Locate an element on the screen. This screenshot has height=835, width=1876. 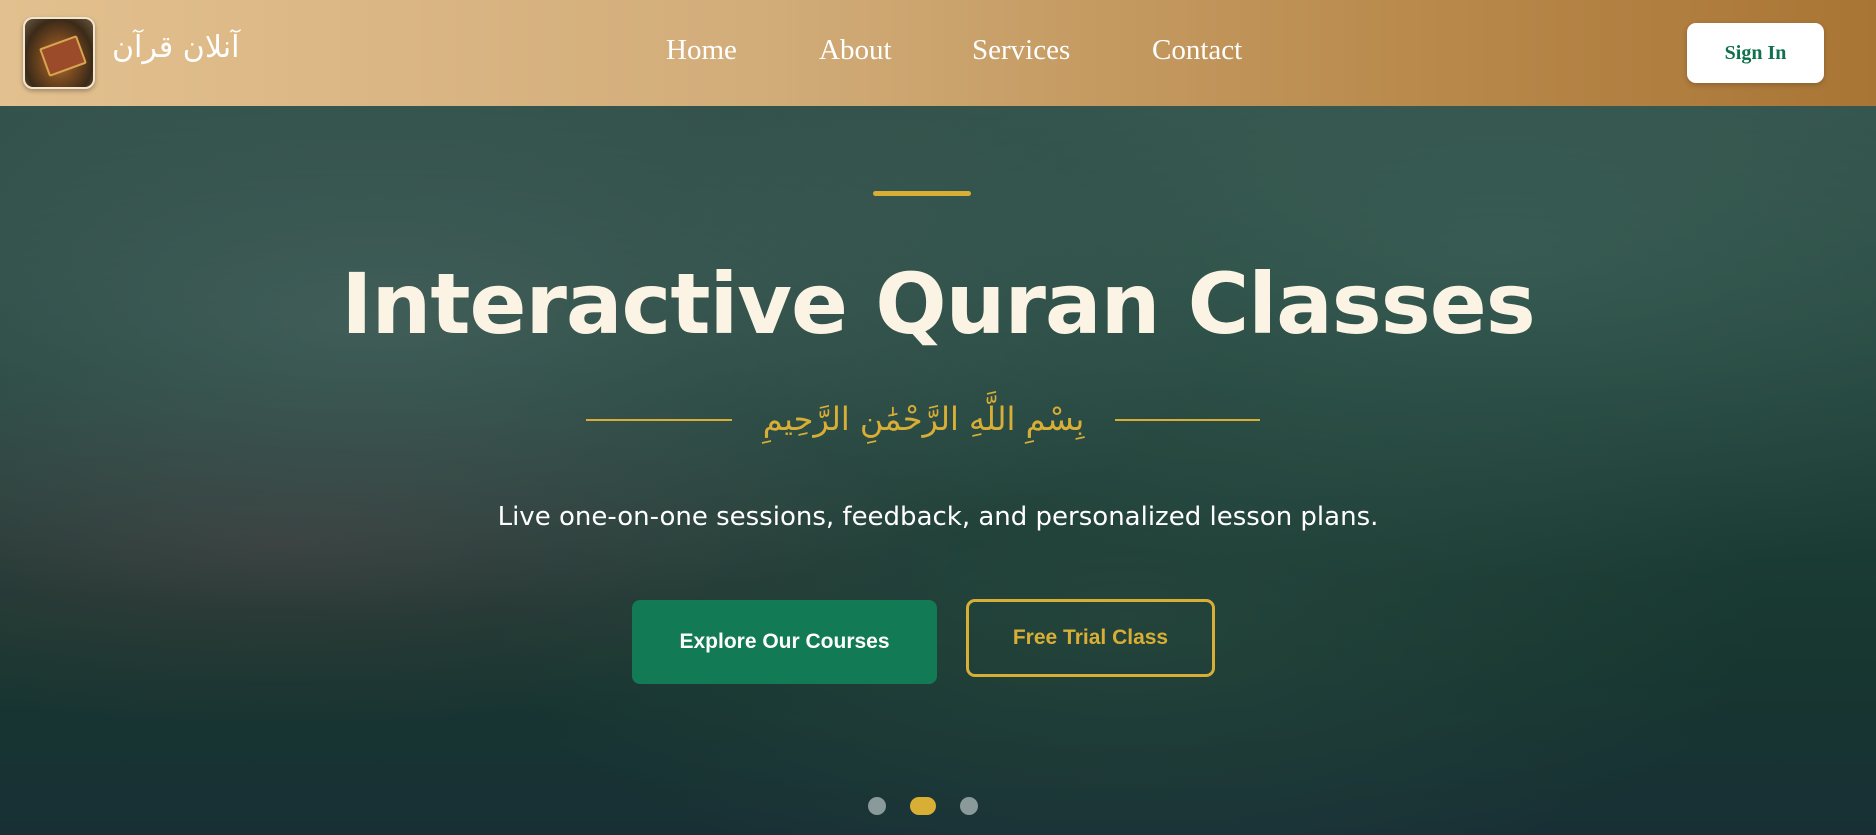
decorative-gold-bar is located at coordinates (922, 193).